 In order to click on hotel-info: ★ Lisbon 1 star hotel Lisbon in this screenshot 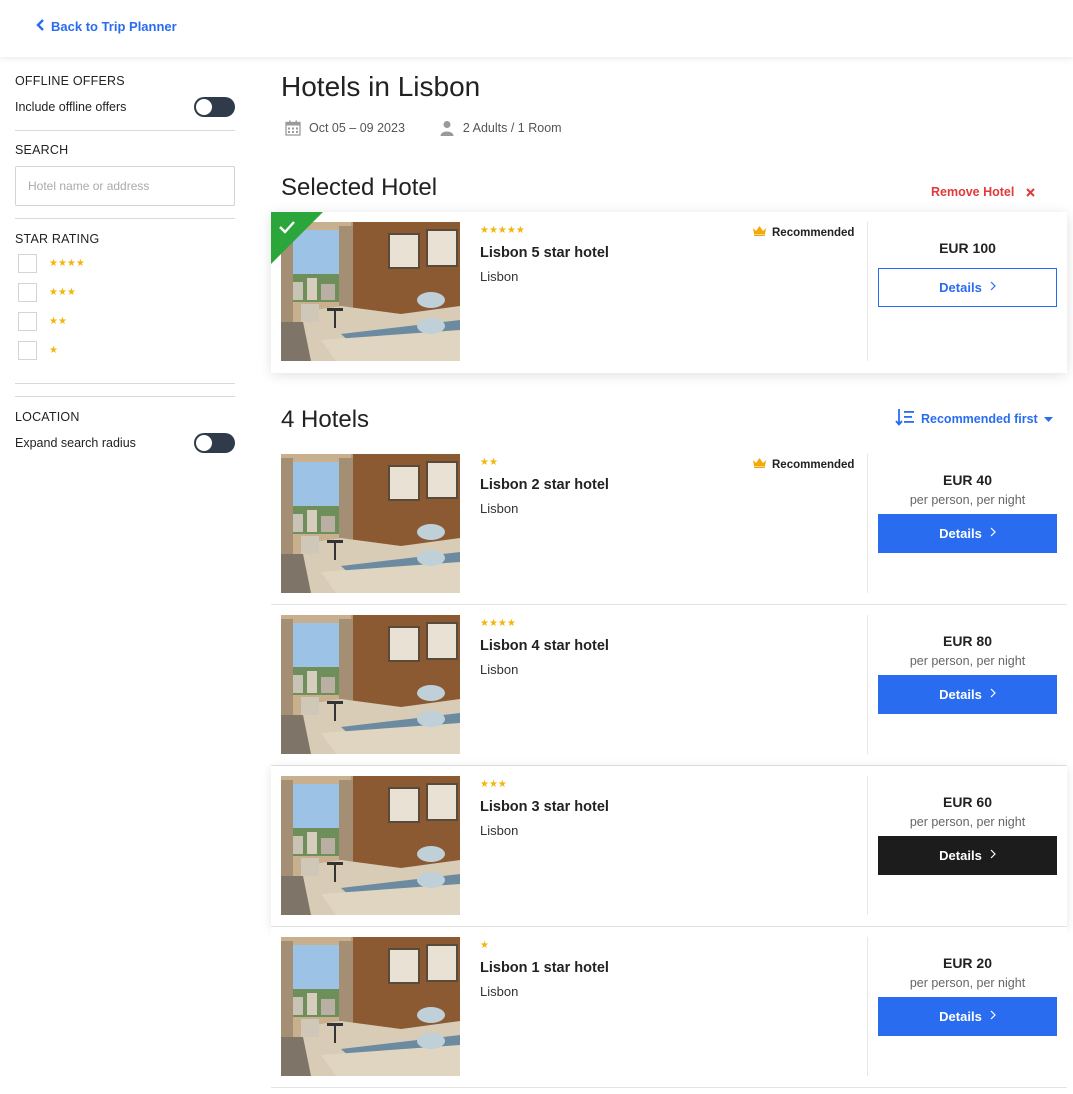, I will do `click(544, 969)`.